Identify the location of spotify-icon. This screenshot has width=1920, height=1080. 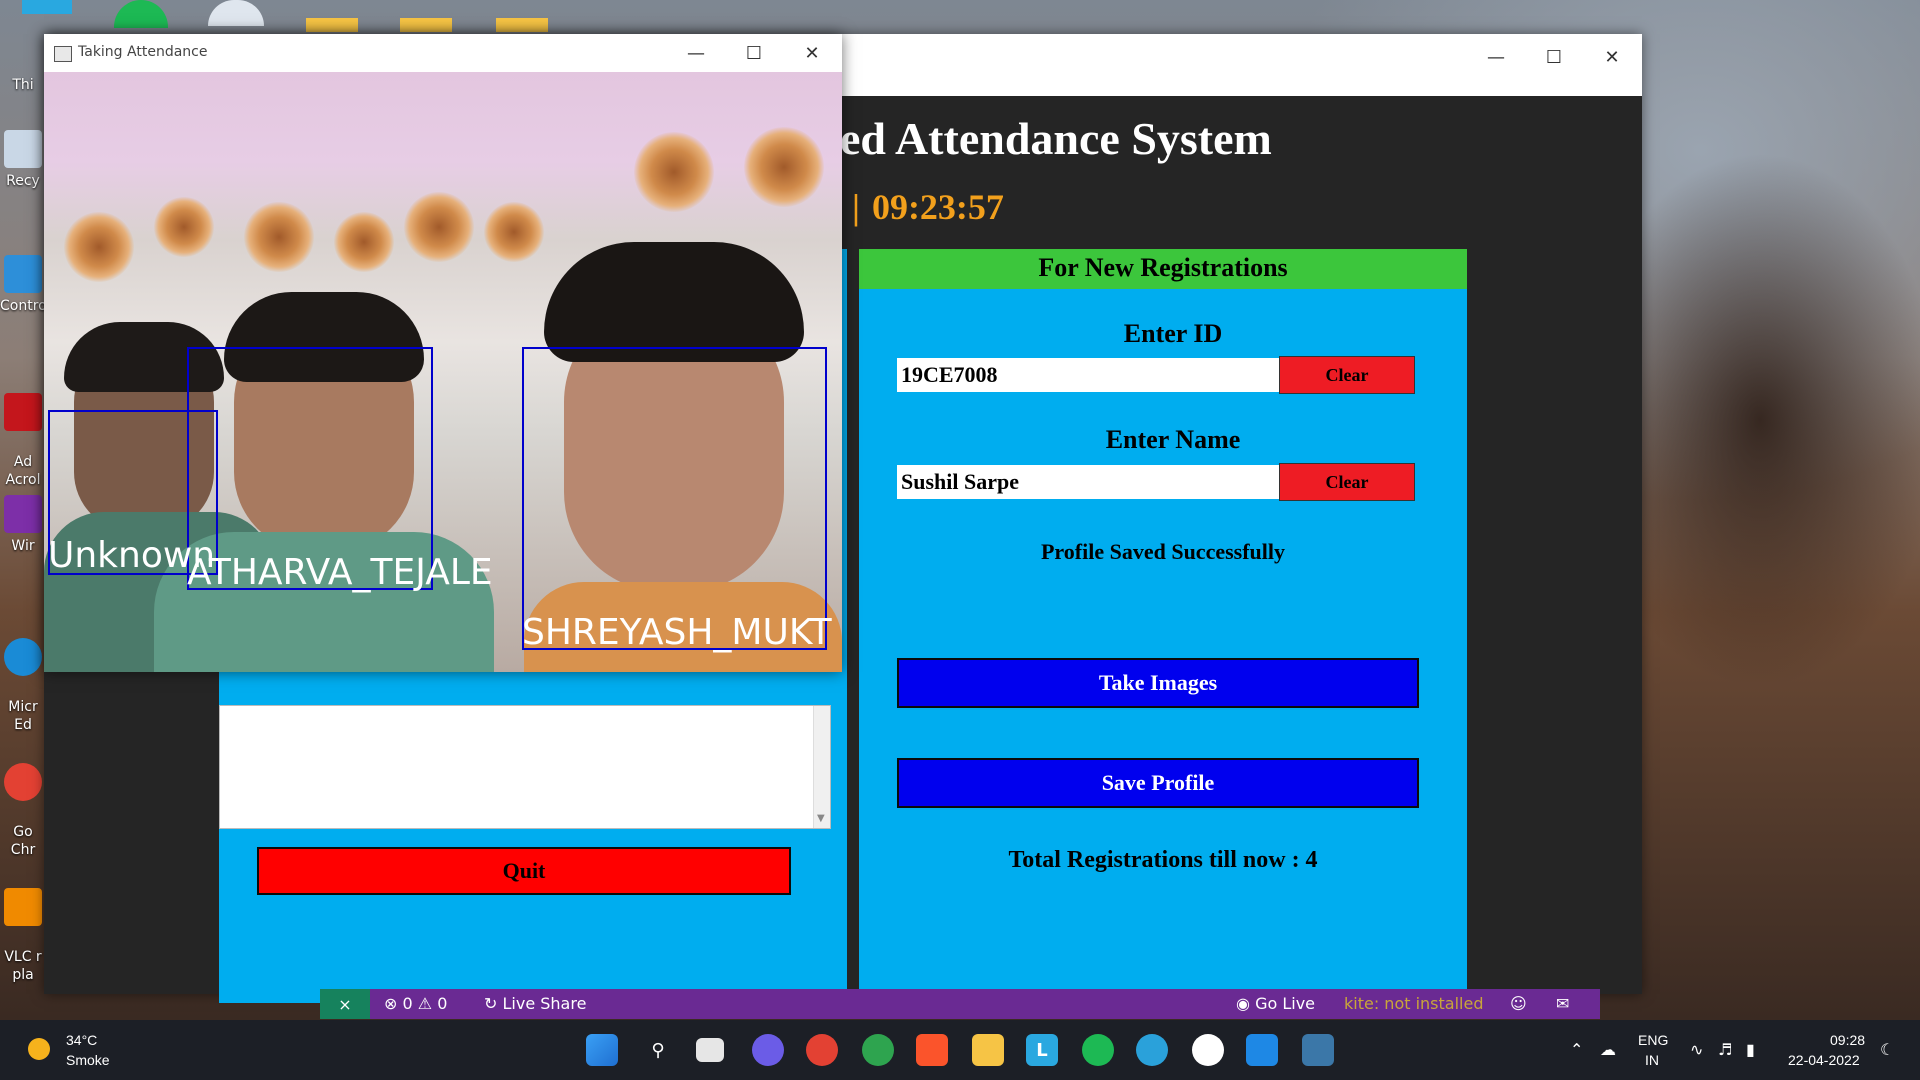
(1098, 1050).